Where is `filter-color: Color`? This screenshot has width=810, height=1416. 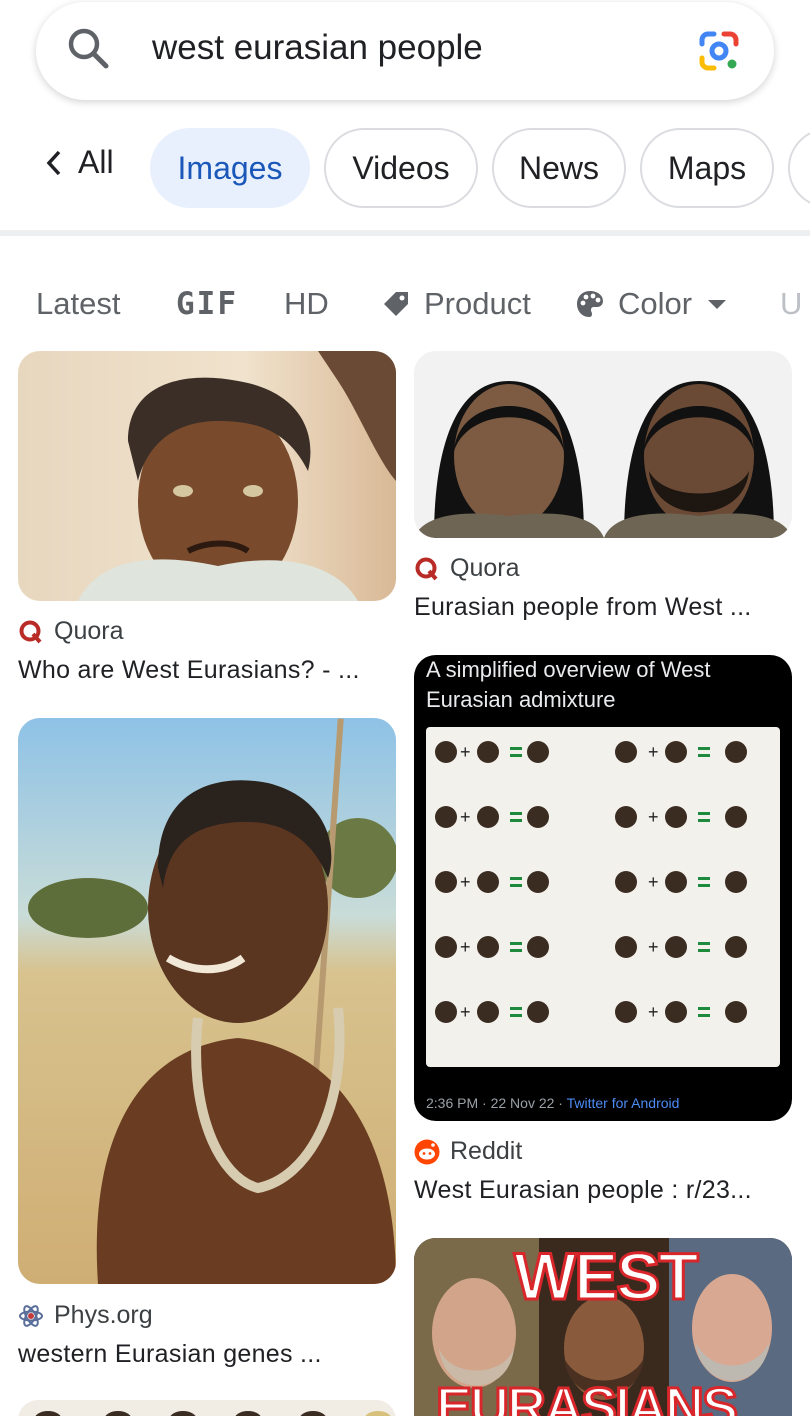
filter-color: Color is located at coordinates (651, 304).